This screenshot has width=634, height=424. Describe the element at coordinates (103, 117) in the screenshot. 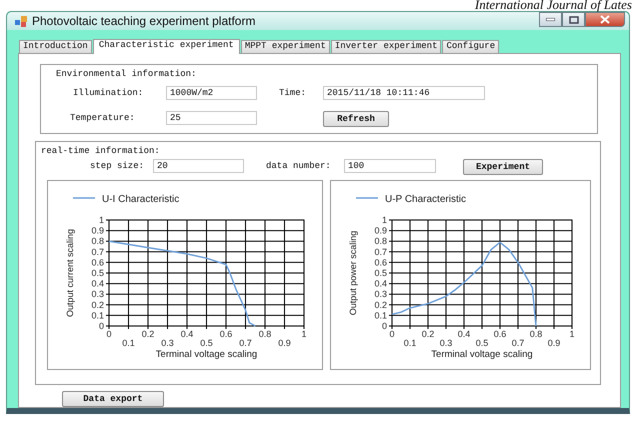

I see `field-label: Temperature:` at that location.